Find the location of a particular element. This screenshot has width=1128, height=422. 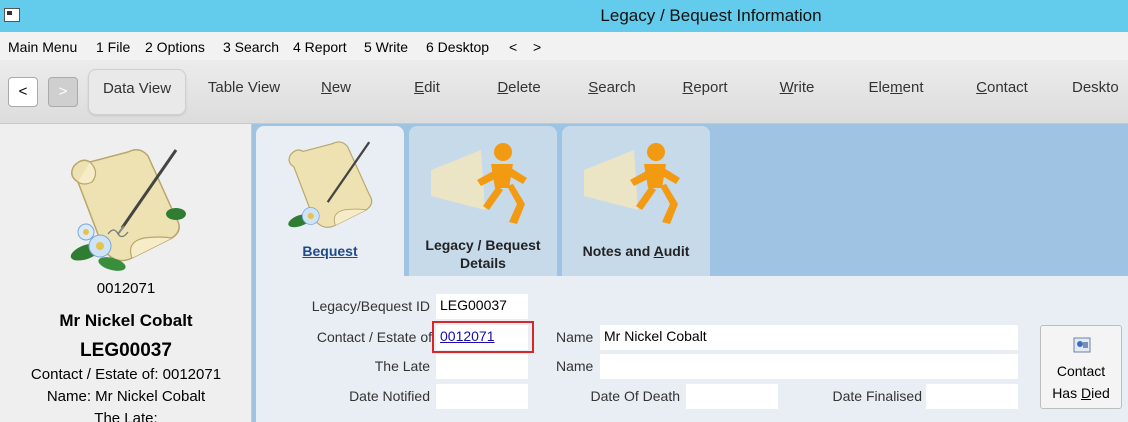

tab-notes-audit-label: Notes and Audit is located at coordinates (636, 251).